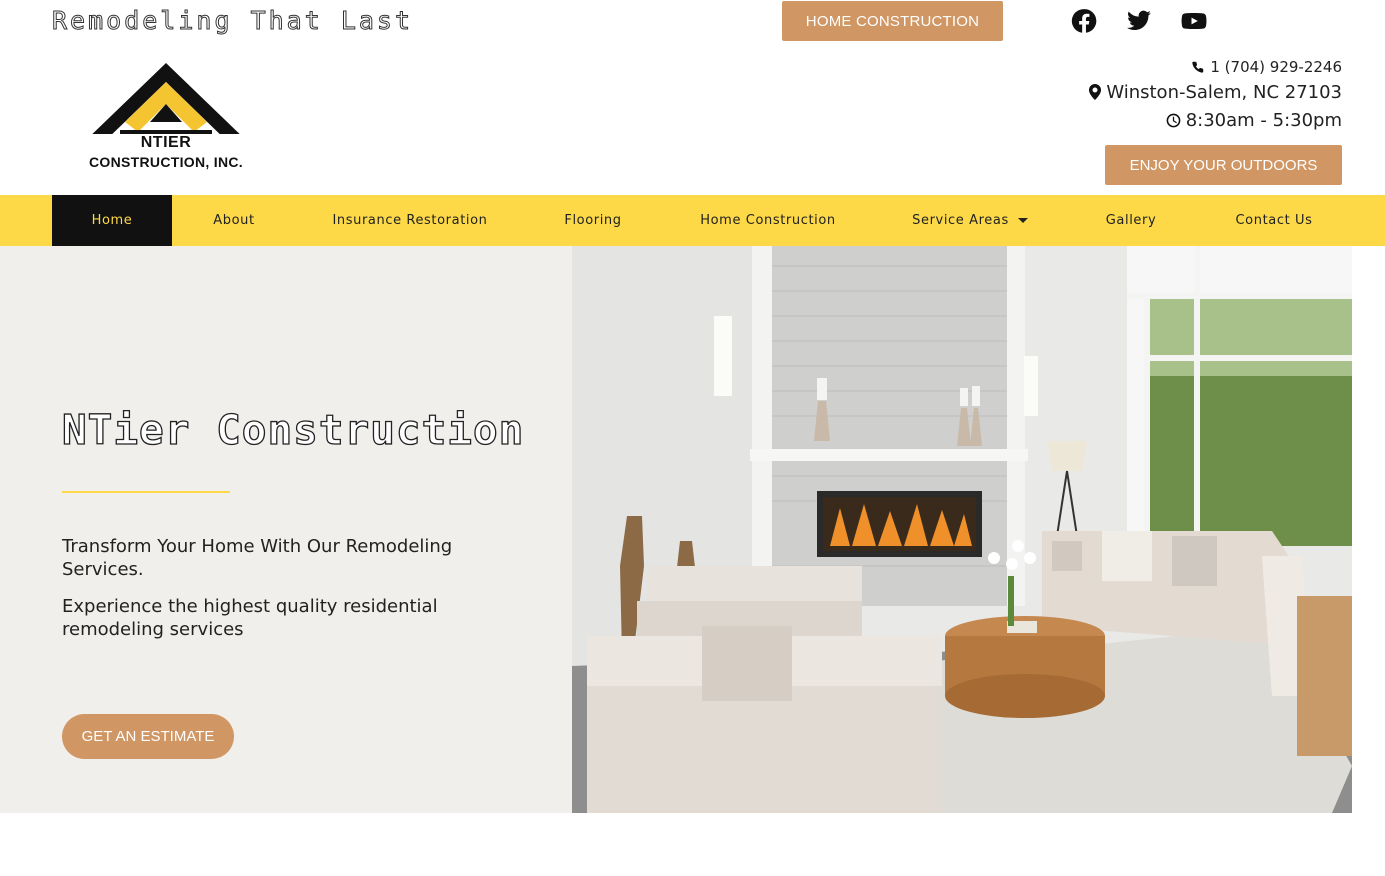 This screenshot has width=1385, height=876. I want to click on service-areas-label: Service Areas, so click(960, 220).